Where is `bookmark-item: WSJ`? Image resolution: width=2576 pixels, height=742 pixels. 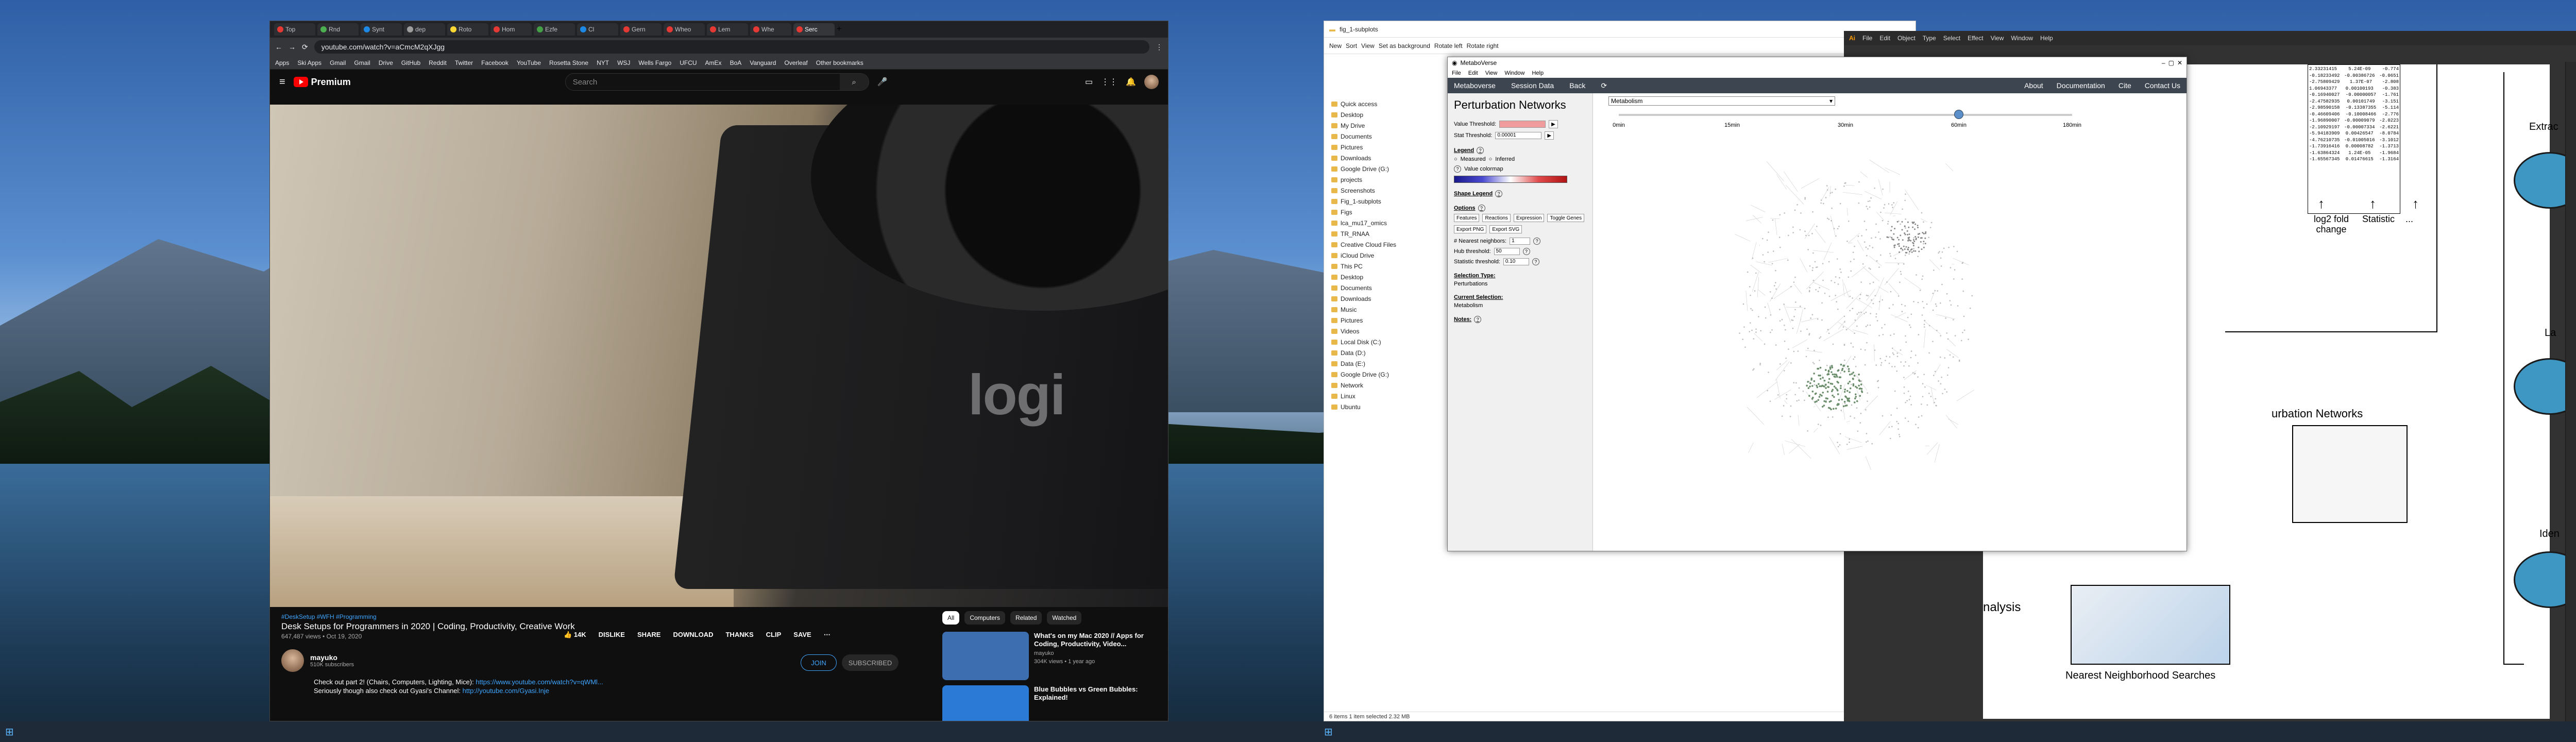 bookmark-item: WSJ is located at coordinates (623, 62).